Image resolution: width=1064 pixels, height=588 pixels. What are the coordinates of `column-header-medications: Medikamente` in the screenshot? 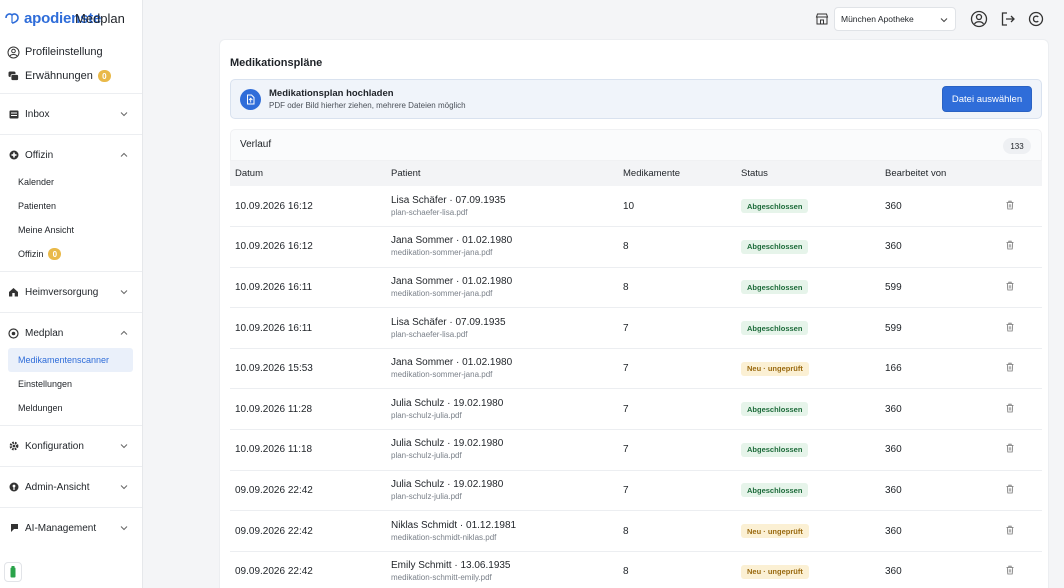 It's located at (677, 173).